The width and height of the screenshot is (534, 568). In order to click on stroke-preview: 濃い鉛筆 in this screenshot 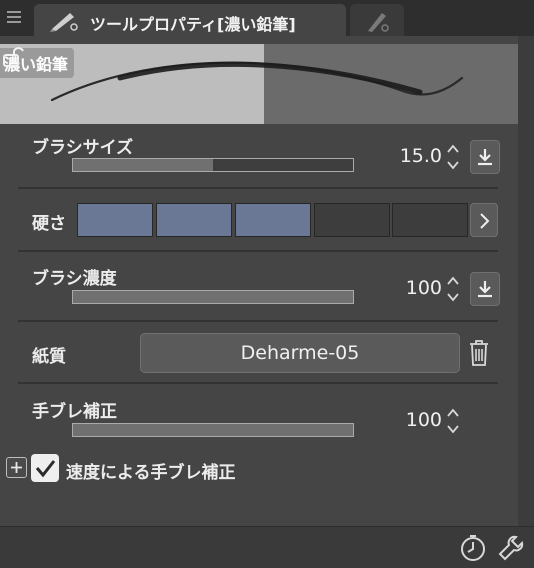, I will do `click(259, 84)`.